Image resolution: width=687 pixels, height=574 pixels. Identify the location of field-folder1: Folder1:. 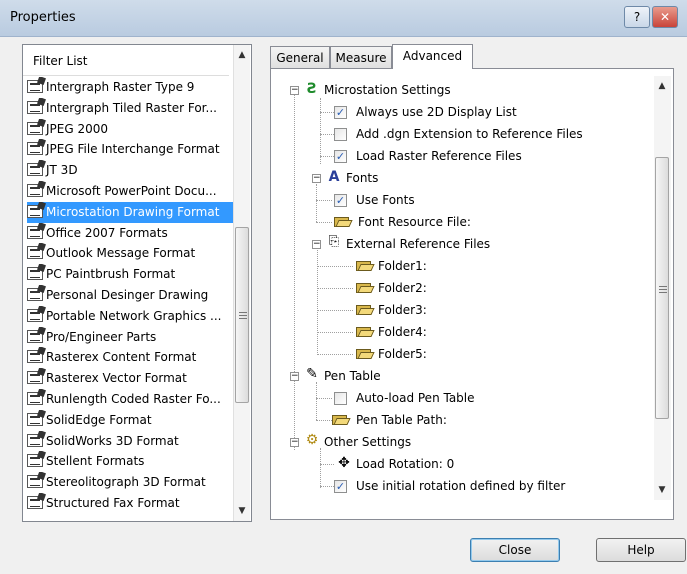
(402, 266).